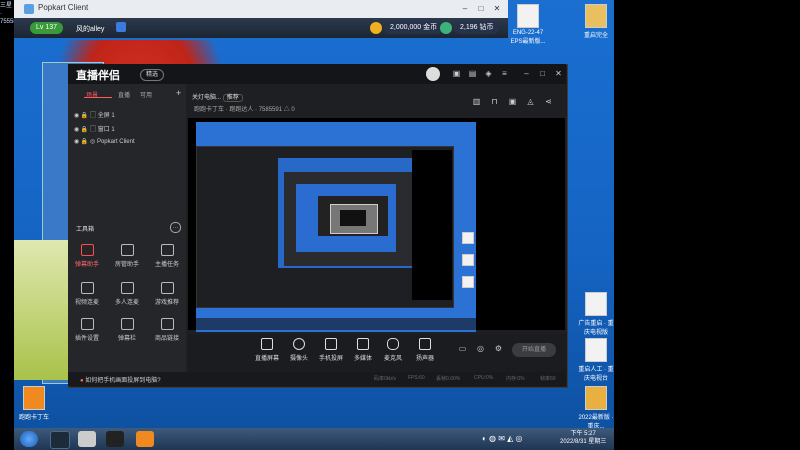 This screenshot has height=450, width=800. What do you see at coordinates (223, 110) in the screenshot?
I see `stream-category: 跑跑卡丁车 · 跑跑达人` at bounding box center [223, 110].